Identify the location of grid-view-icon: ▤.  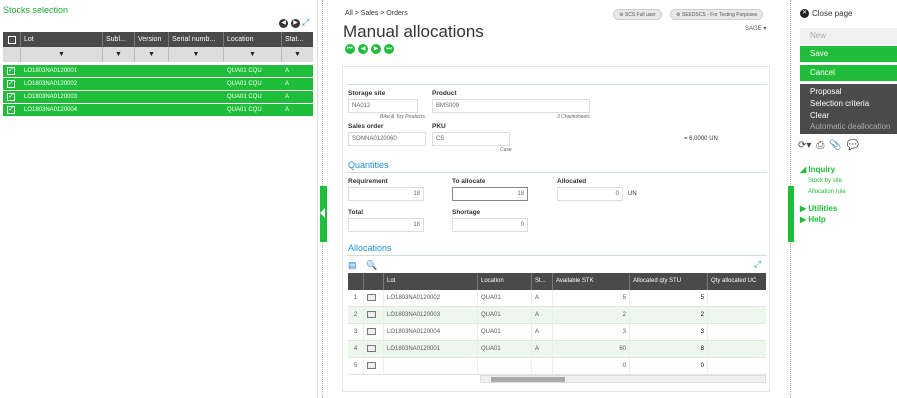
(353, 265).